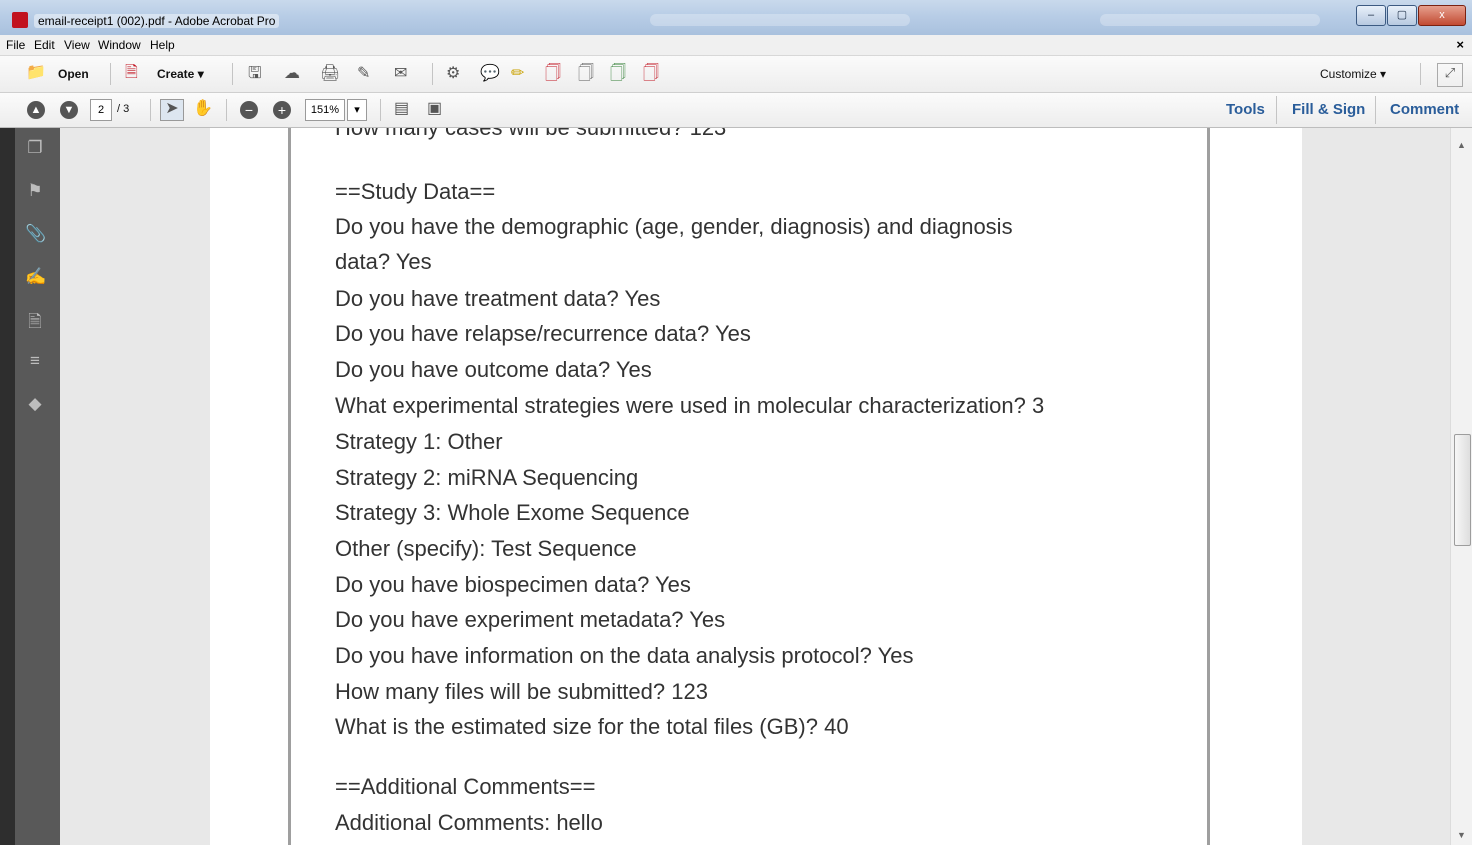 This screenshot has width=1472, height=845. I want to click on window-controls: – ▢ x, so click(1410, 16).